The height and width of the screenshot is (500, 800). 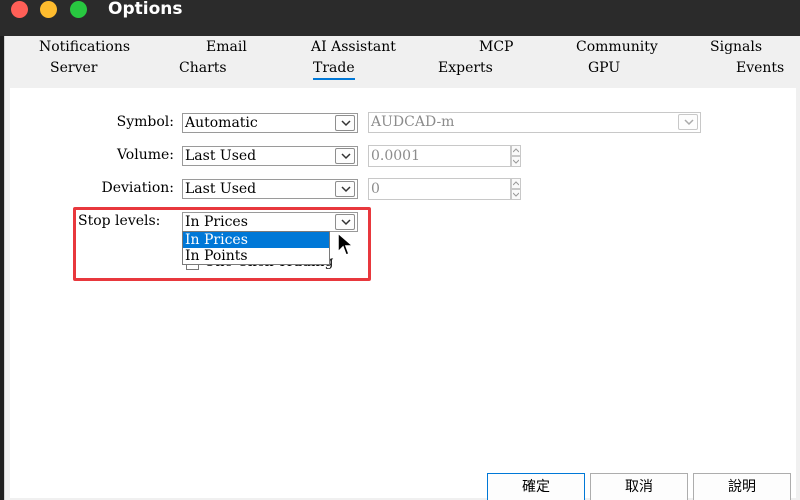 I want to click on symbol-mode-value: Automatic, so click(x=221, y=123).